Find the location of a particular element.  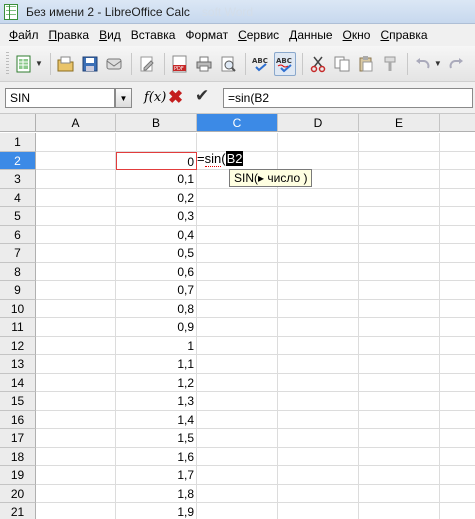

cell-b: 1,6 is located at coordinates (156, 456).